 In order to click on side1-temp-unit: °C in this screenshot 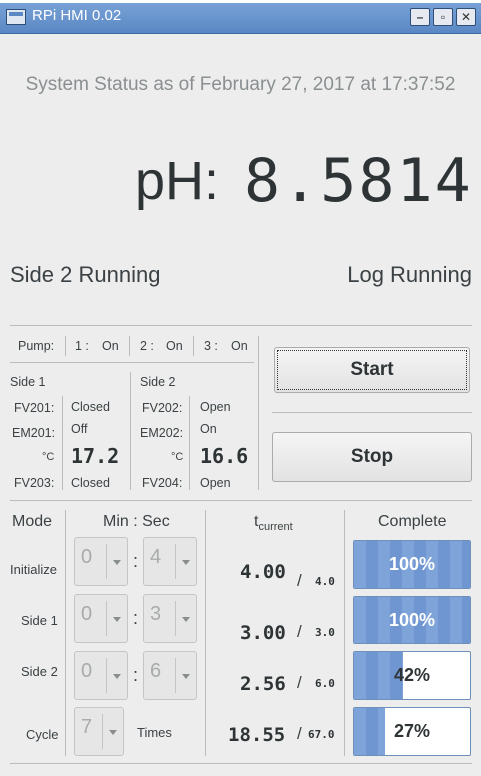, I will do `click(48, 457)`.